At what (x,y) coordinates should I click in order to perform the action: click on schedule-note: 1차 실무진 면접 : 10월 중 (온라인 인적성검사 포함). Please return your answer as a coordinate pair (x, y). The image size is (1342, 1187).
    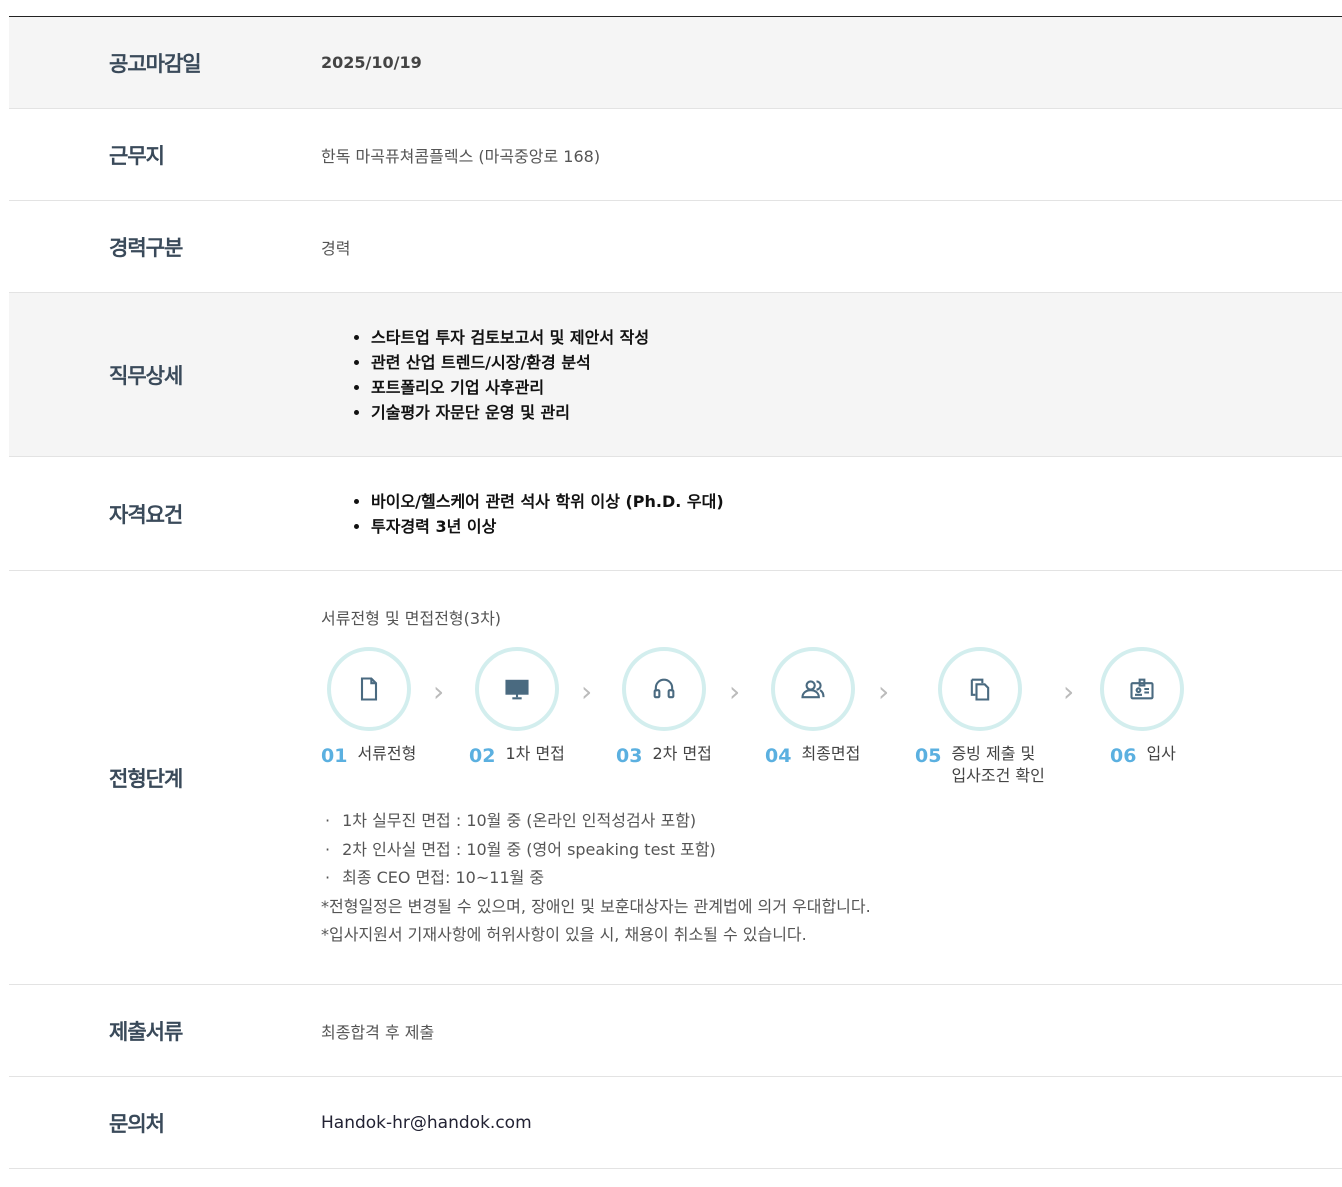
    Looking at the image, I should click on (831, 821).